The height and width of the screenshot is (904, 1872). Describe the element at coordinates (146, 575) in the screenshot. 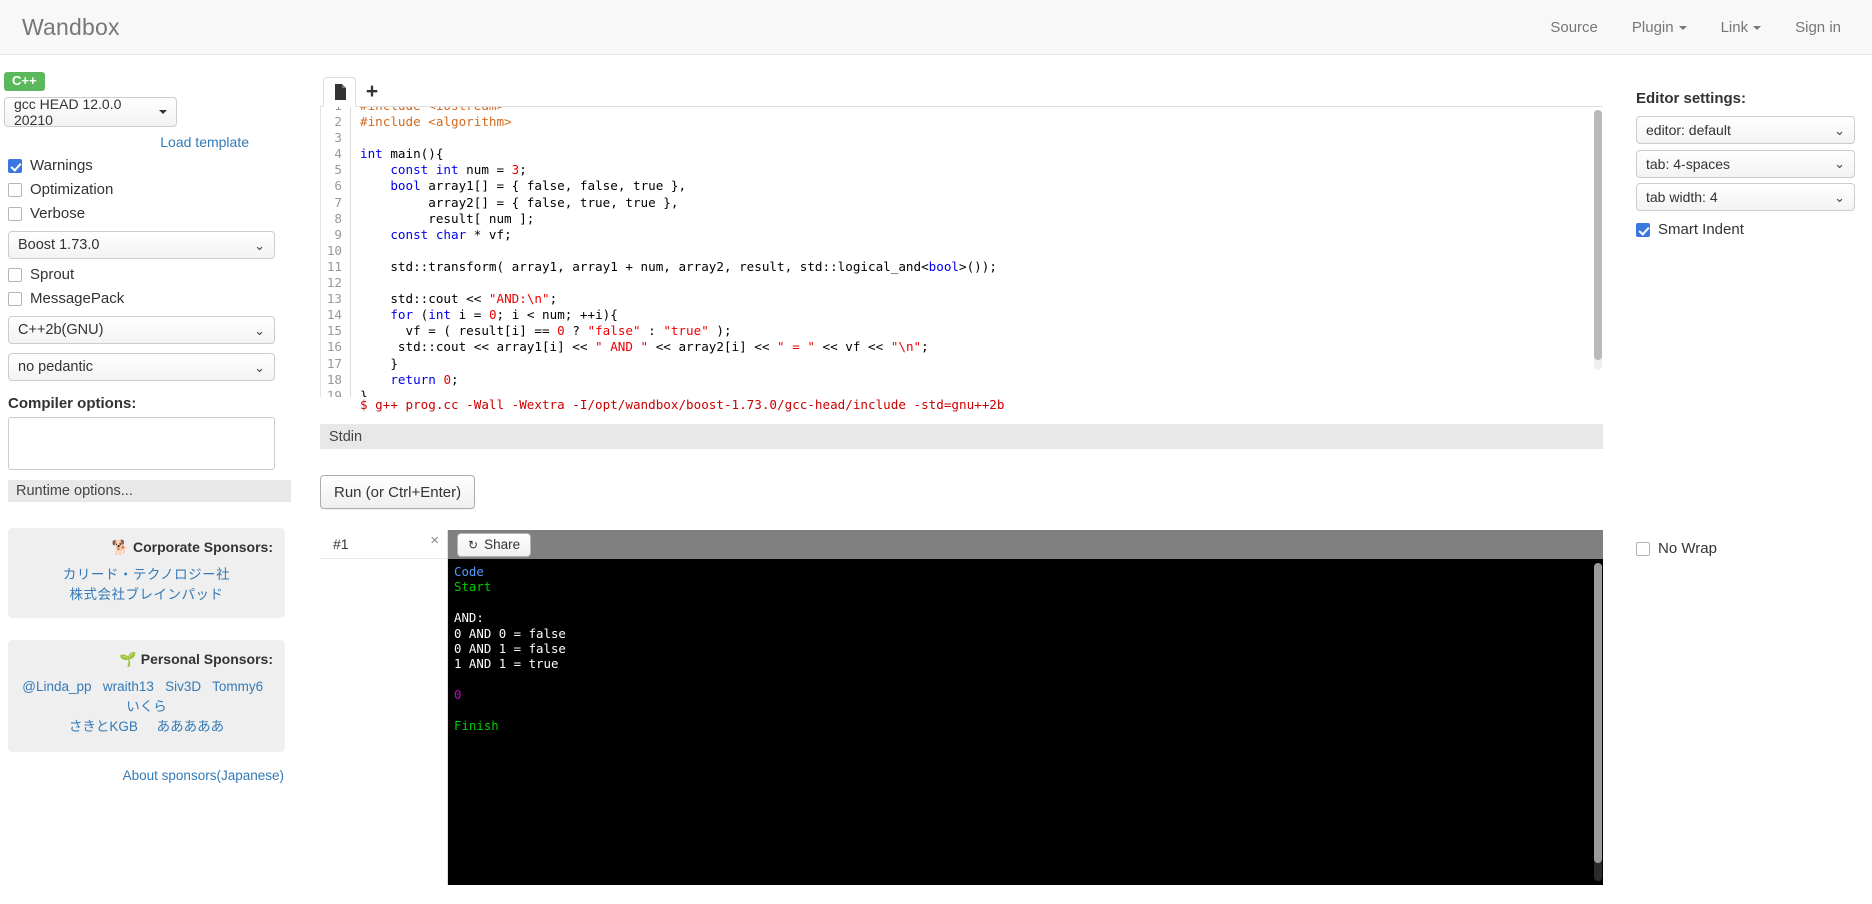

I see `corporate-sponsor-1: カリード・テクノロジー社` at that location.